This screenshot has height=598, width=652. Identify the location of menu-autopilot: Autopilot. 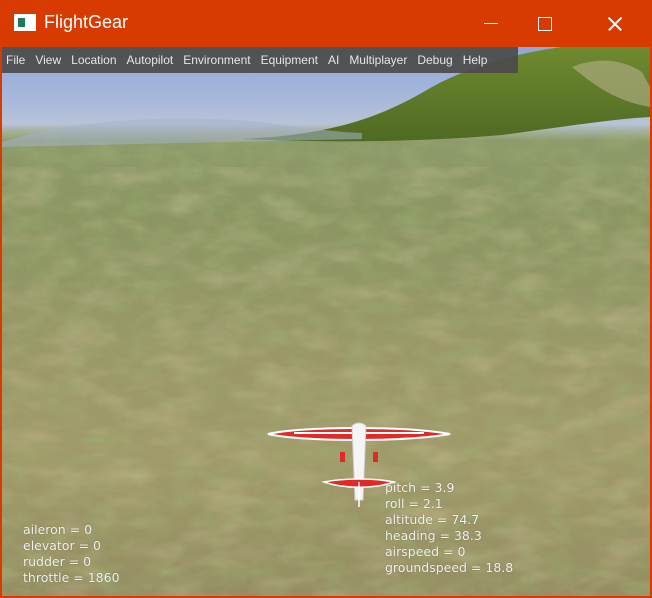
(150, 60).